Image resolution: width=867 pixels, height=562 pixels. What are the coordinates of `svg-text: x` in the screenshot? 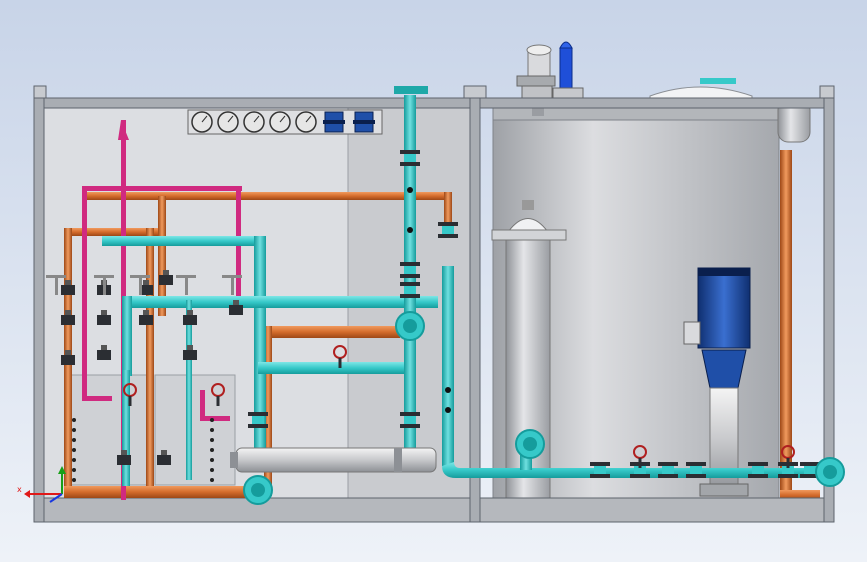 It's located at (19, 489).